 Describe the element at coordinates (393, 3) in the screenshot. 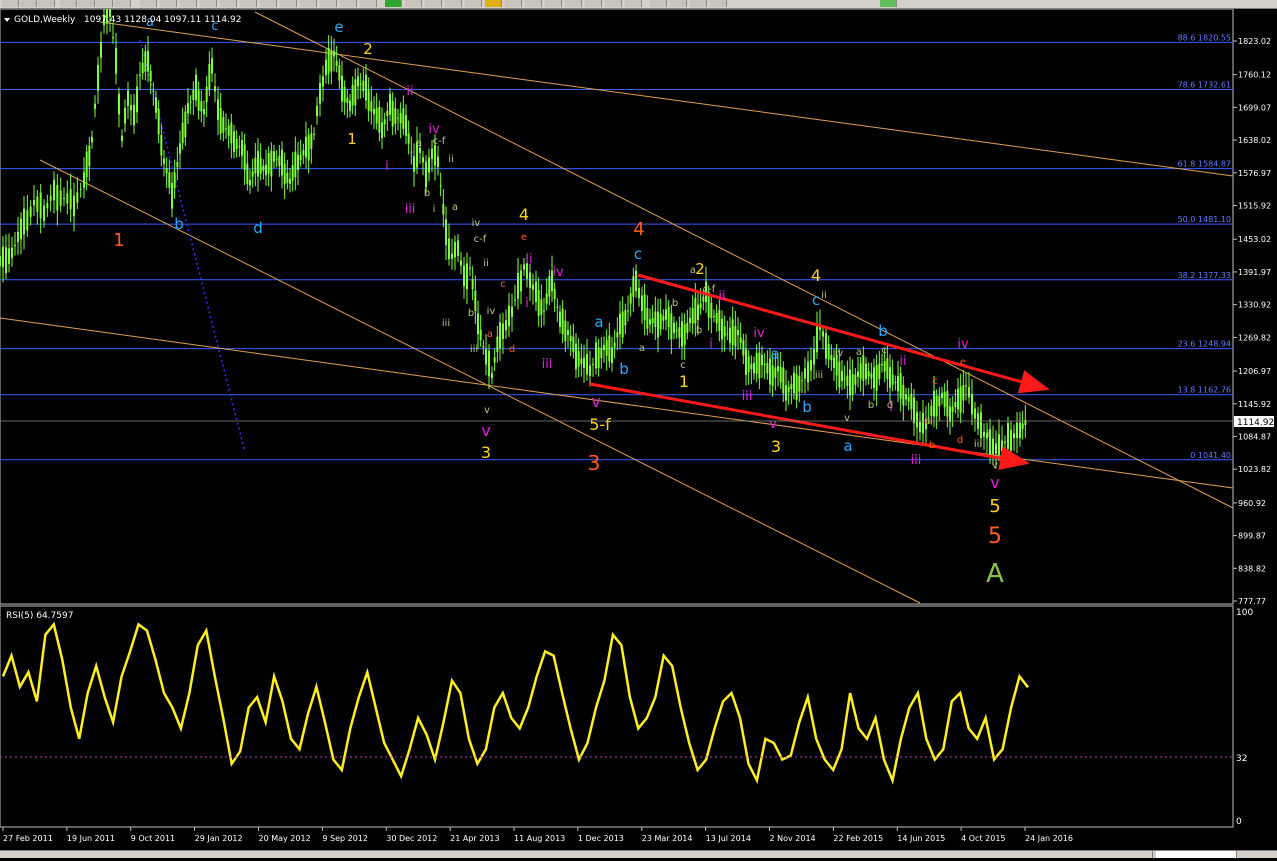

I see `add-icon` at that location.